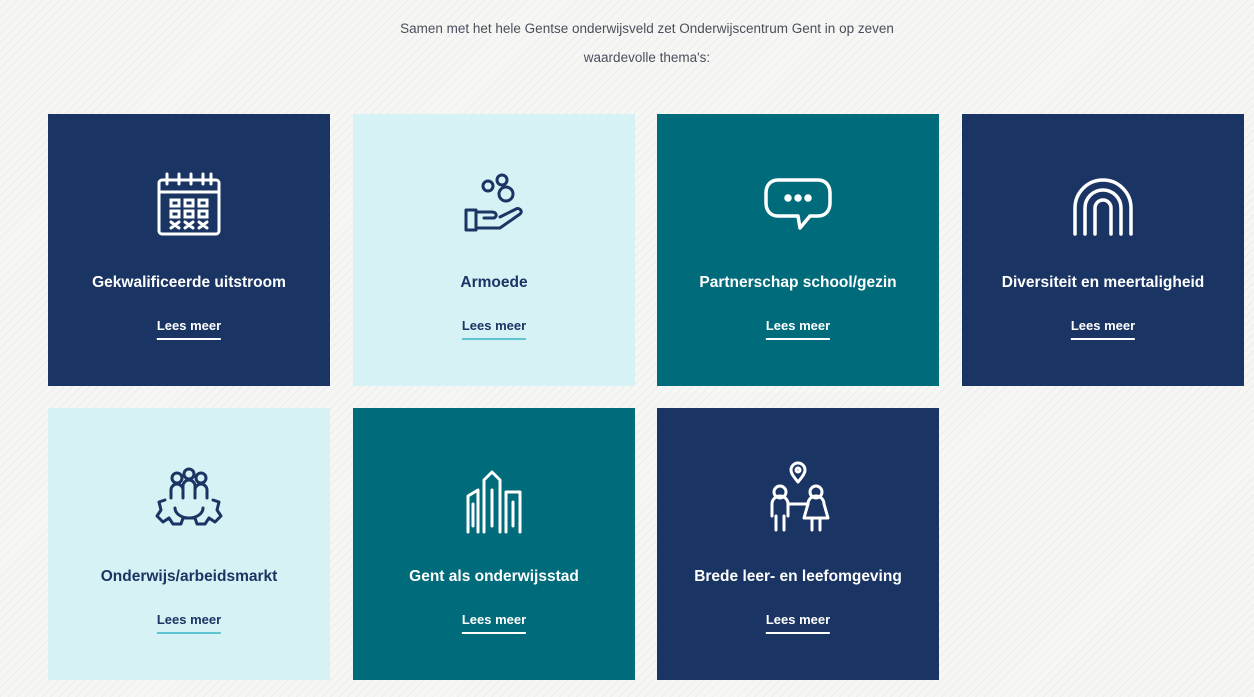 The height and width of the screenshot is (697, 1254). What do you see at coordinates (494, 206) in the screenshot?
I see `hand-coins-icon` at bounding box center [494, 206].